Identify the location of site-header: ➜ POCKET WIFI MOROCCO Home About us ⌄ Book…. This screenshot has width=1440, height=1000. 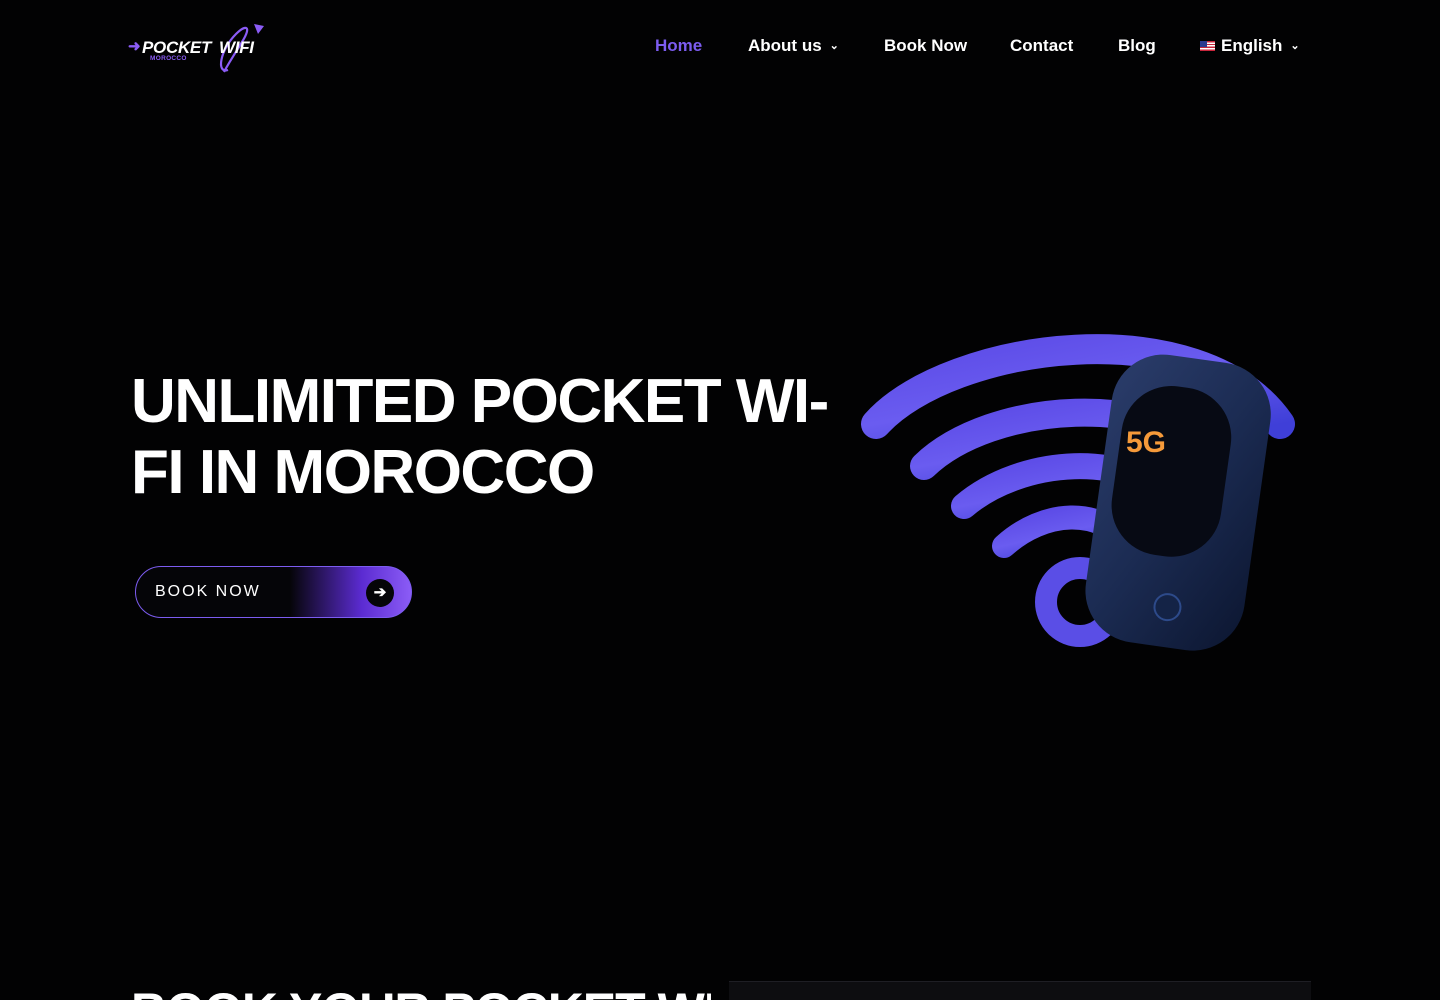
(720, 46).